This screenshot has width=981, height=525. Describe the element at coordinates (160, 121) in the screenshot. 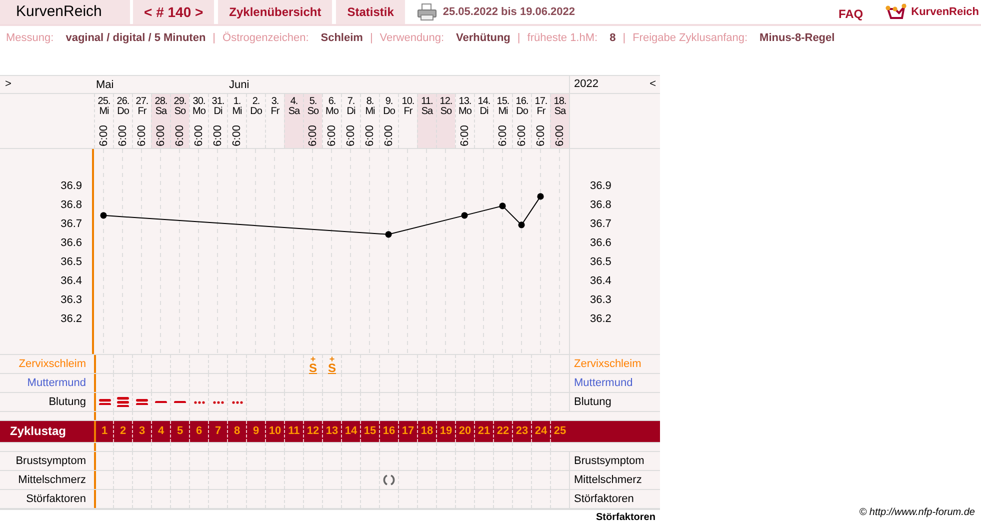

I see `date-cell: 28. Sa 6:00` at that location.